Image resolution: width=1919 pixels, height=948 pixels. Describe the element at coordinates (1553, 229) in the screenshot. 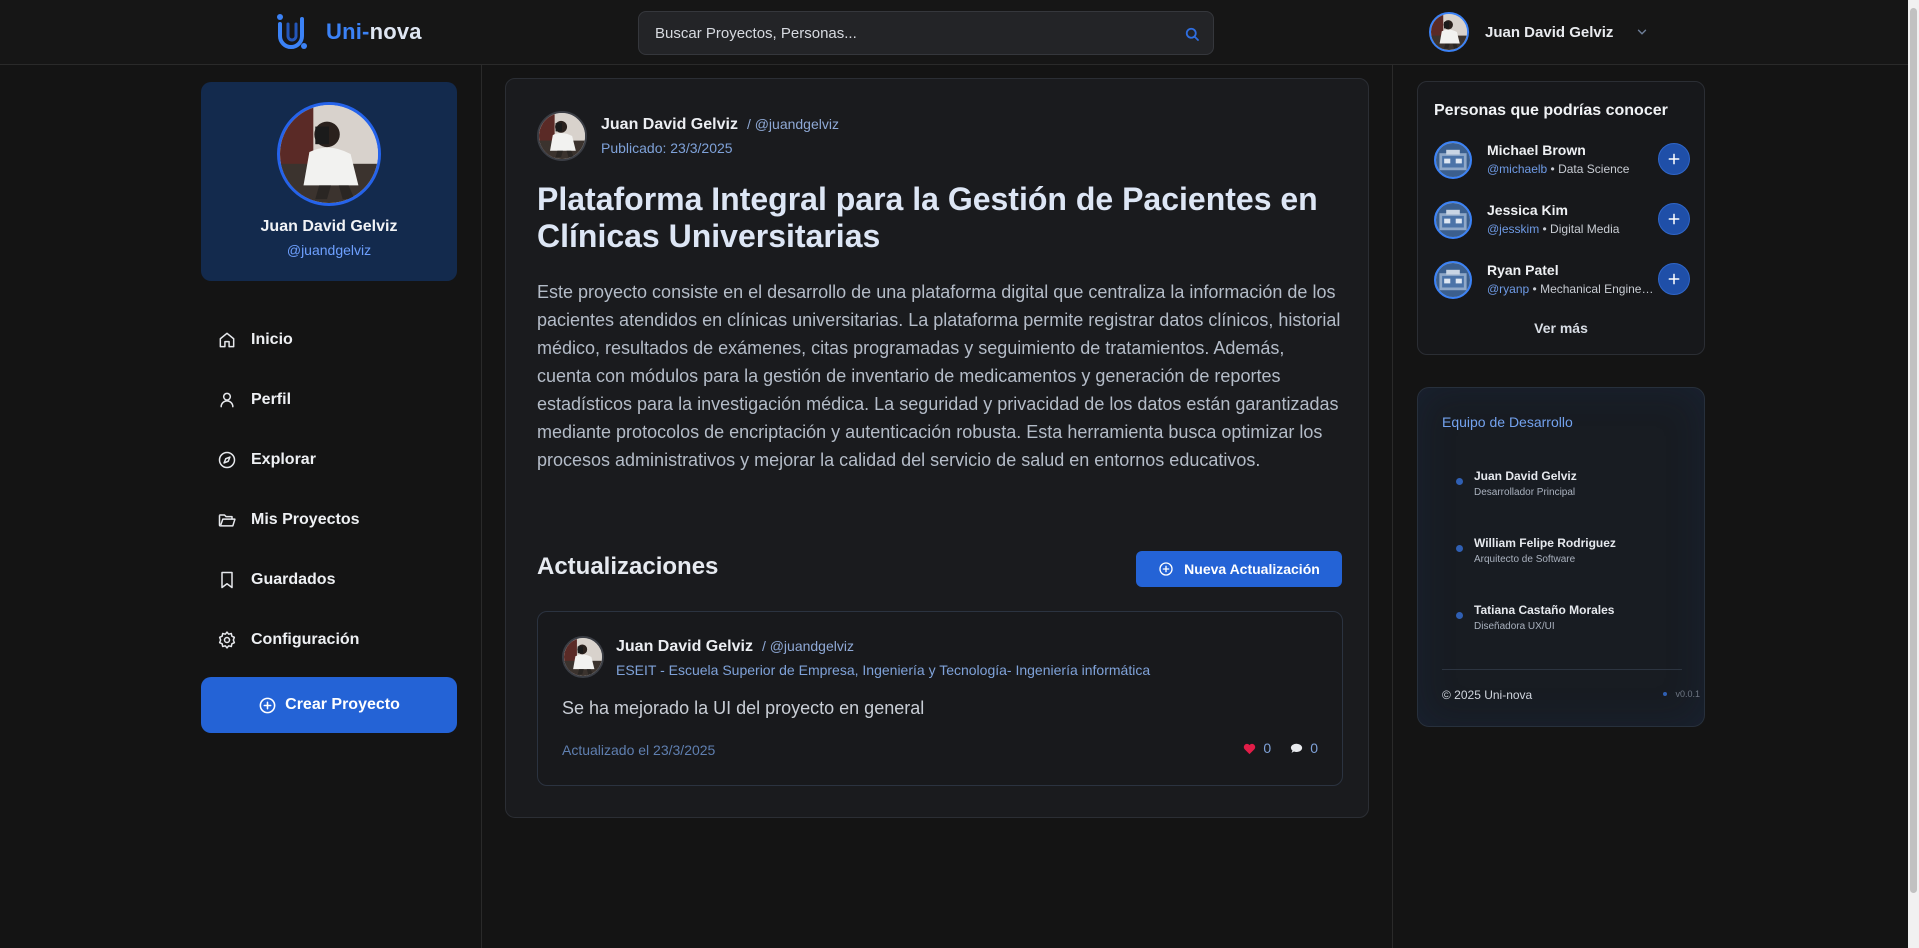

I see `person-meta: @jesskim • Digital Media` at that location.